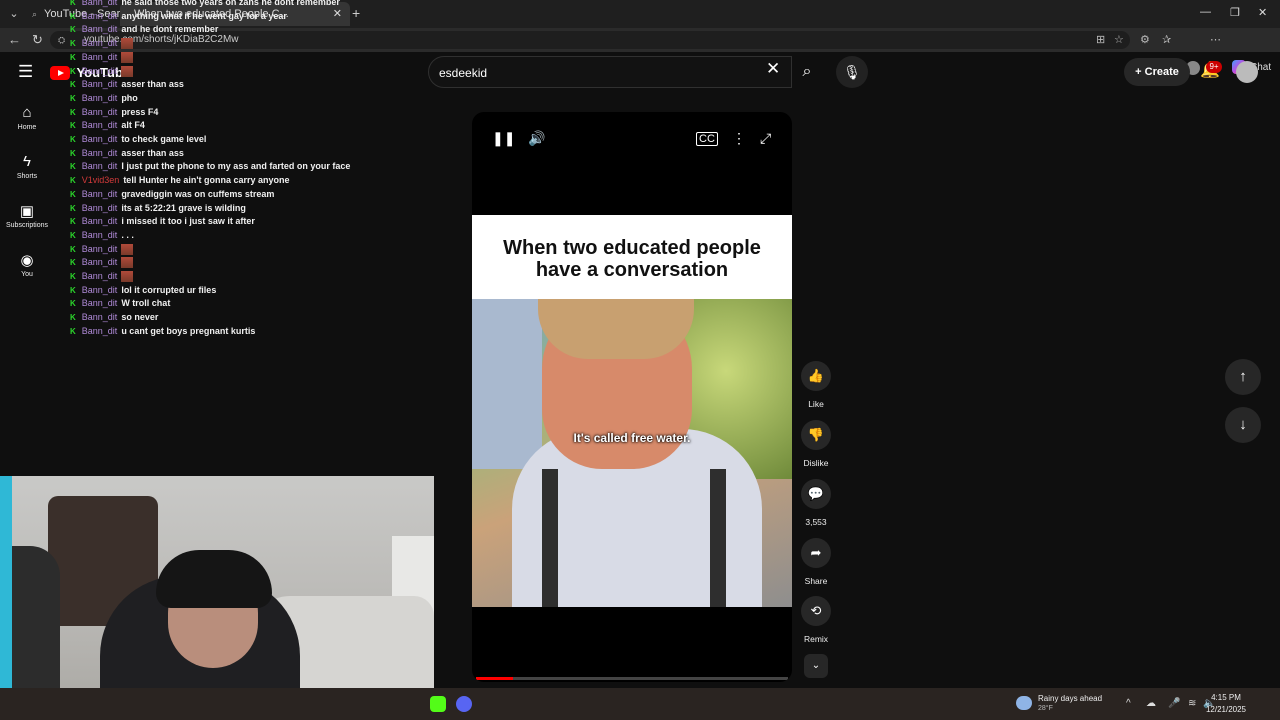  Describe the element at coordinates (1151, 703) in the screenshot. I see `tray-app-icon: ☁` at that location.